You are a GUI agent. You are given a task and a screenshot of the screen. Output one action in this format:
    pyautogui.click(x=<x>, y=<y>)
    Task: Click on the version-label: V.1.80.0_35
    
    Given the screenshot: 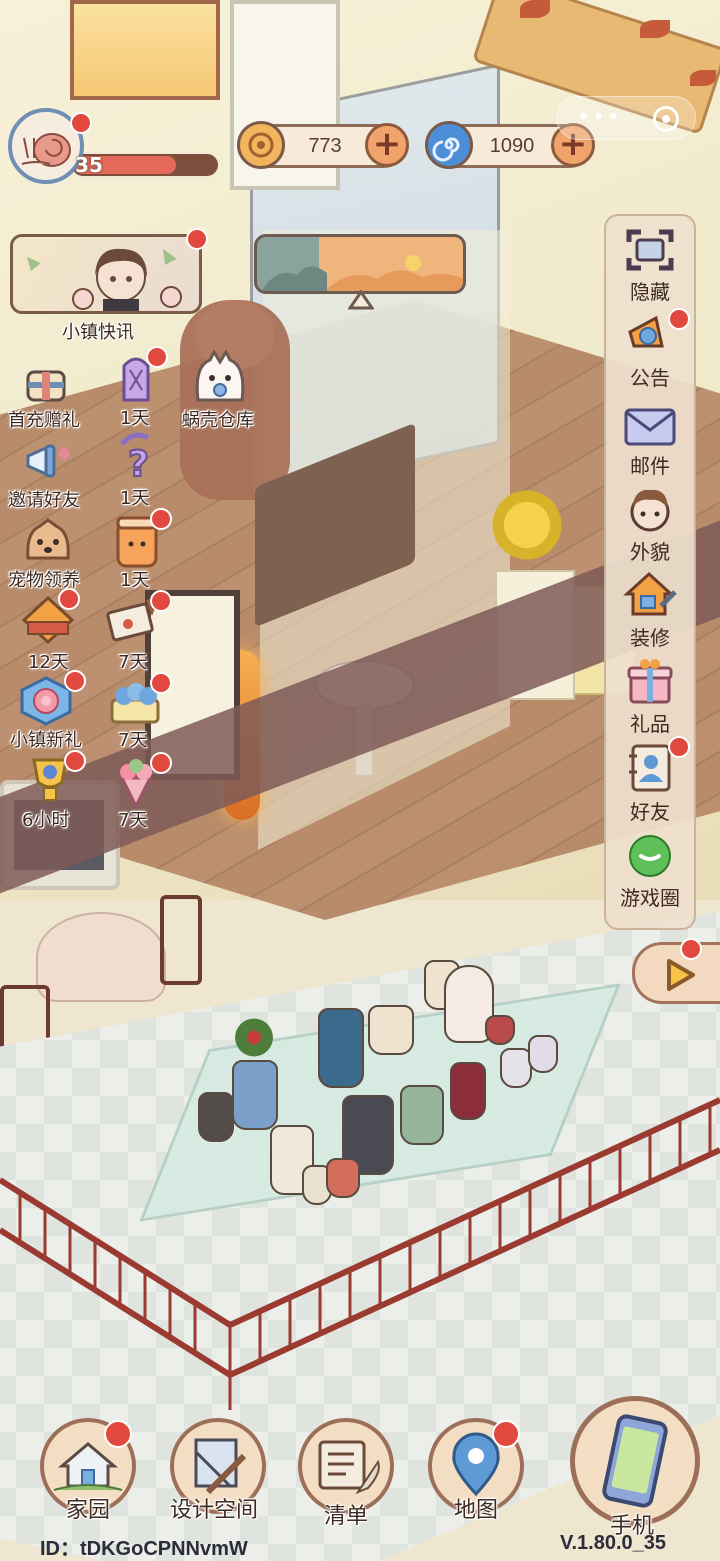 What is the action you would take?
    pyautogui.click(x=613, y=1543)
    